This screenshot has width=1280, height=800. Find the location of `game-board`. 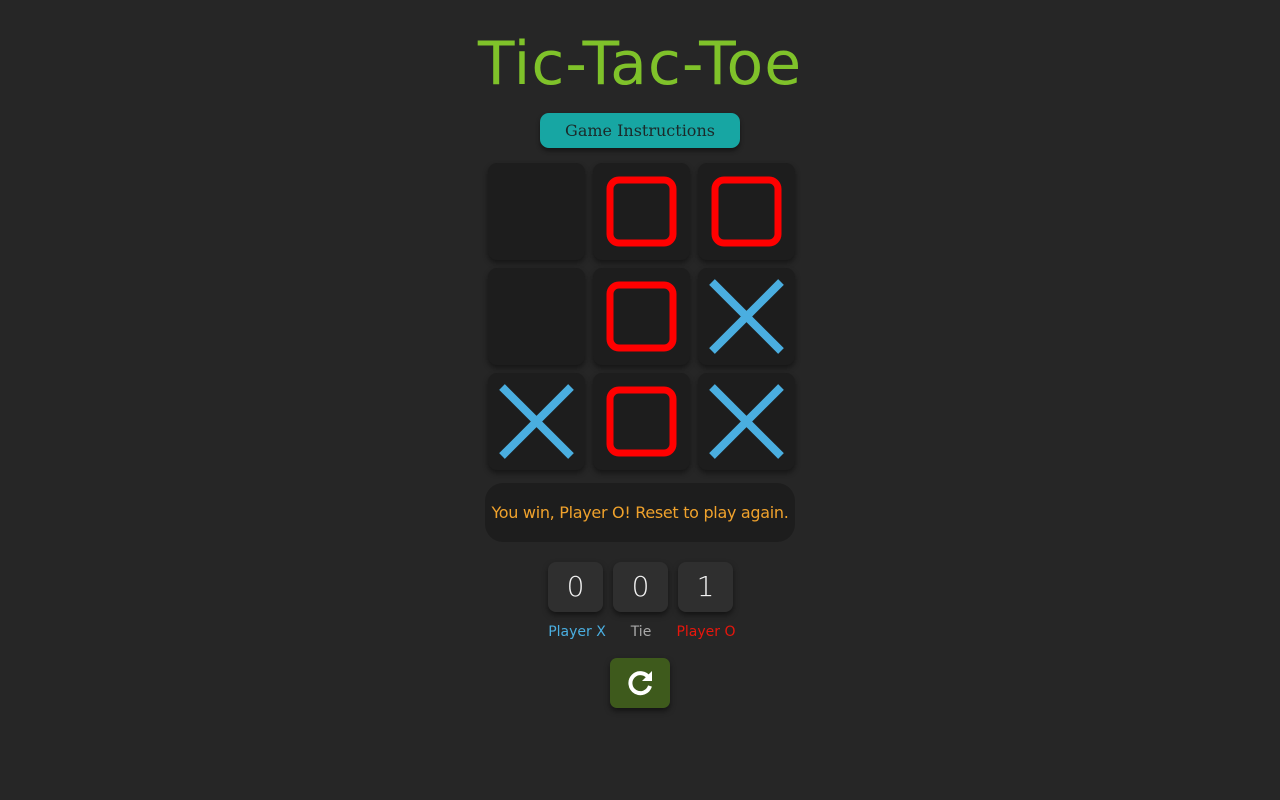

game-board is located at coordinates (641, 316).